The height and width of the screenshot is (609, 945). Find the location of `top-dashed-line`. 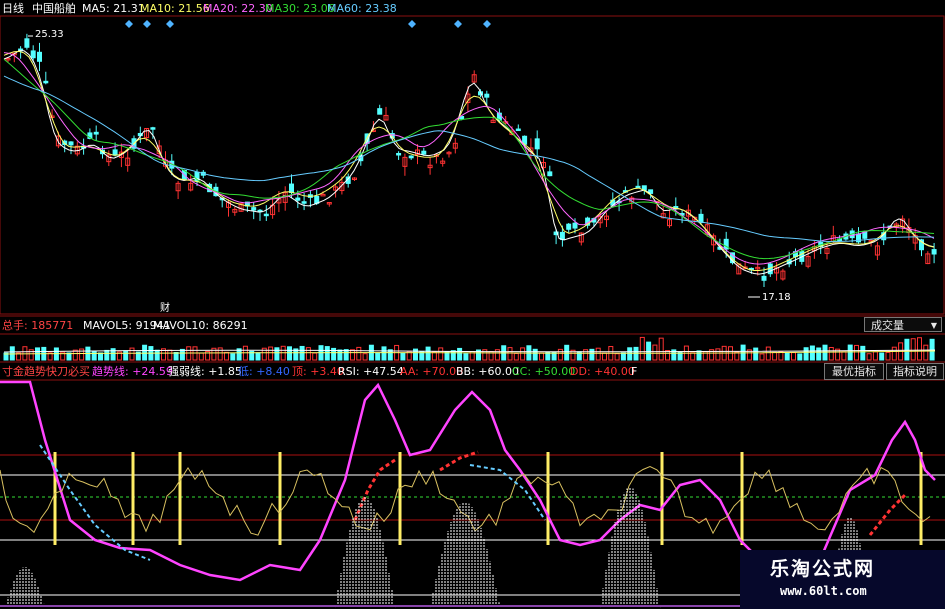

top-dashed-line is located at coordinates (374, 489).